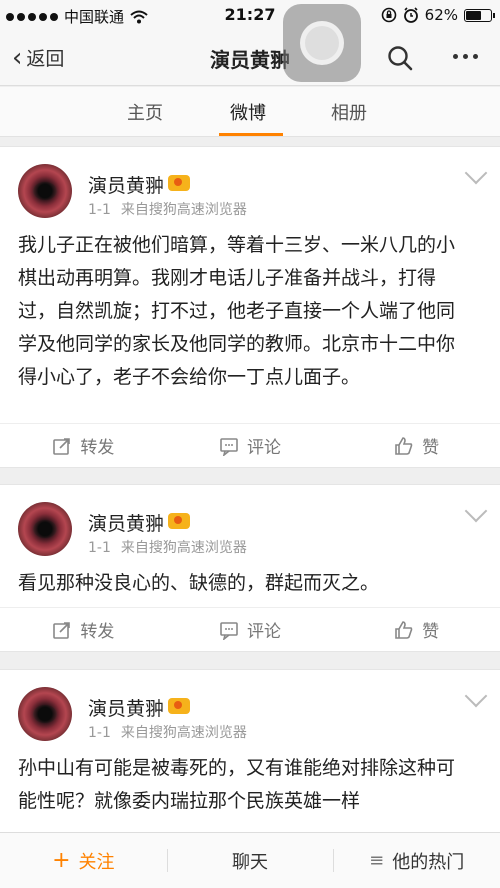 This screenshot has height=888, width=500. I want to click on follow-label: 关注, so click(96, 862).